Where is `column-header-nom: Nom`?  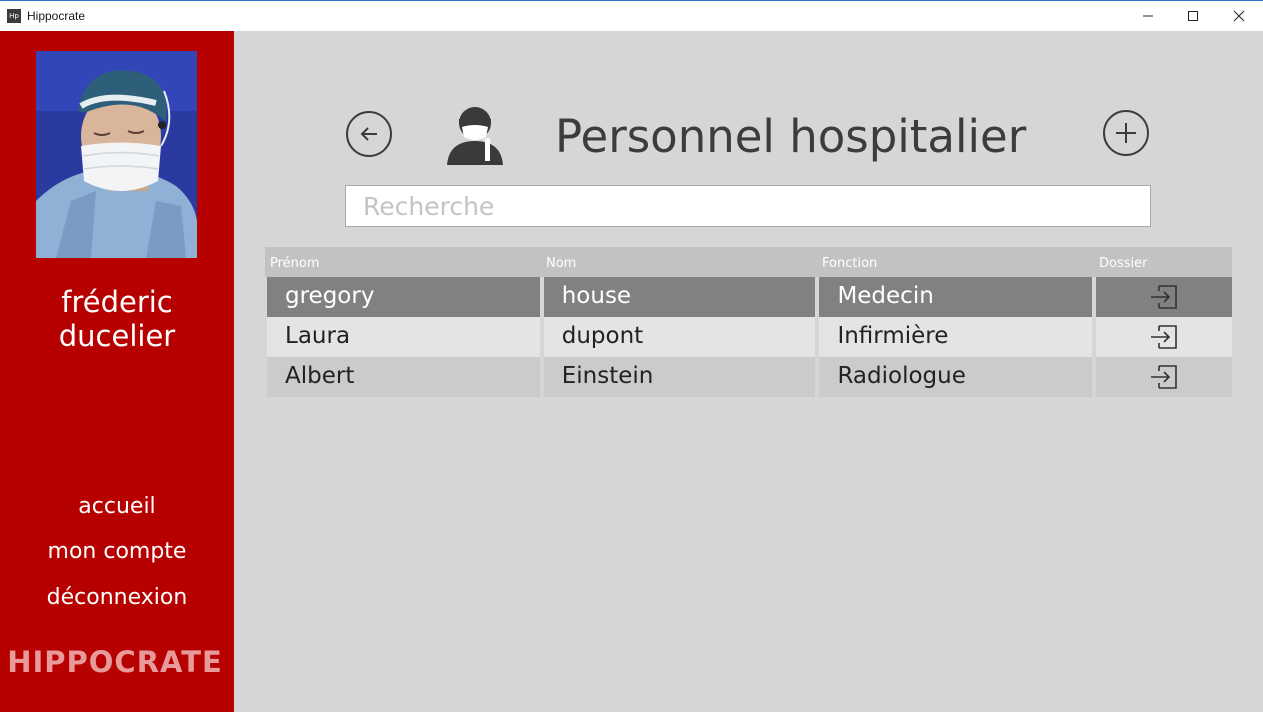 column-header-nom: Nom is located at coordinates (679, 262).